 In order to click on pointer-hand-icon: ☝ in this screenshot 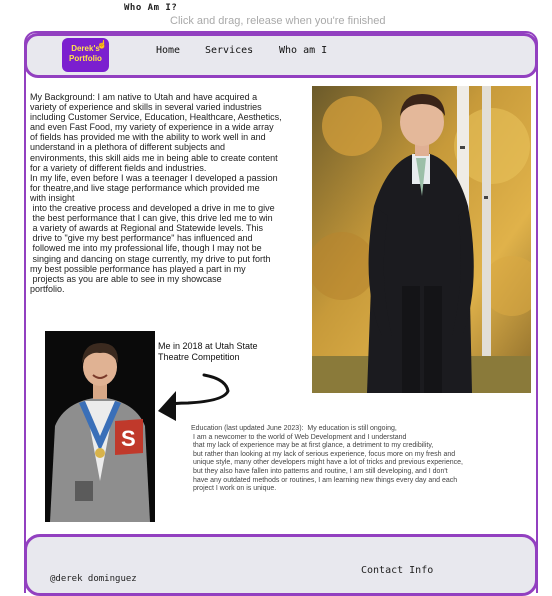, I will do `click(102, 44)`.